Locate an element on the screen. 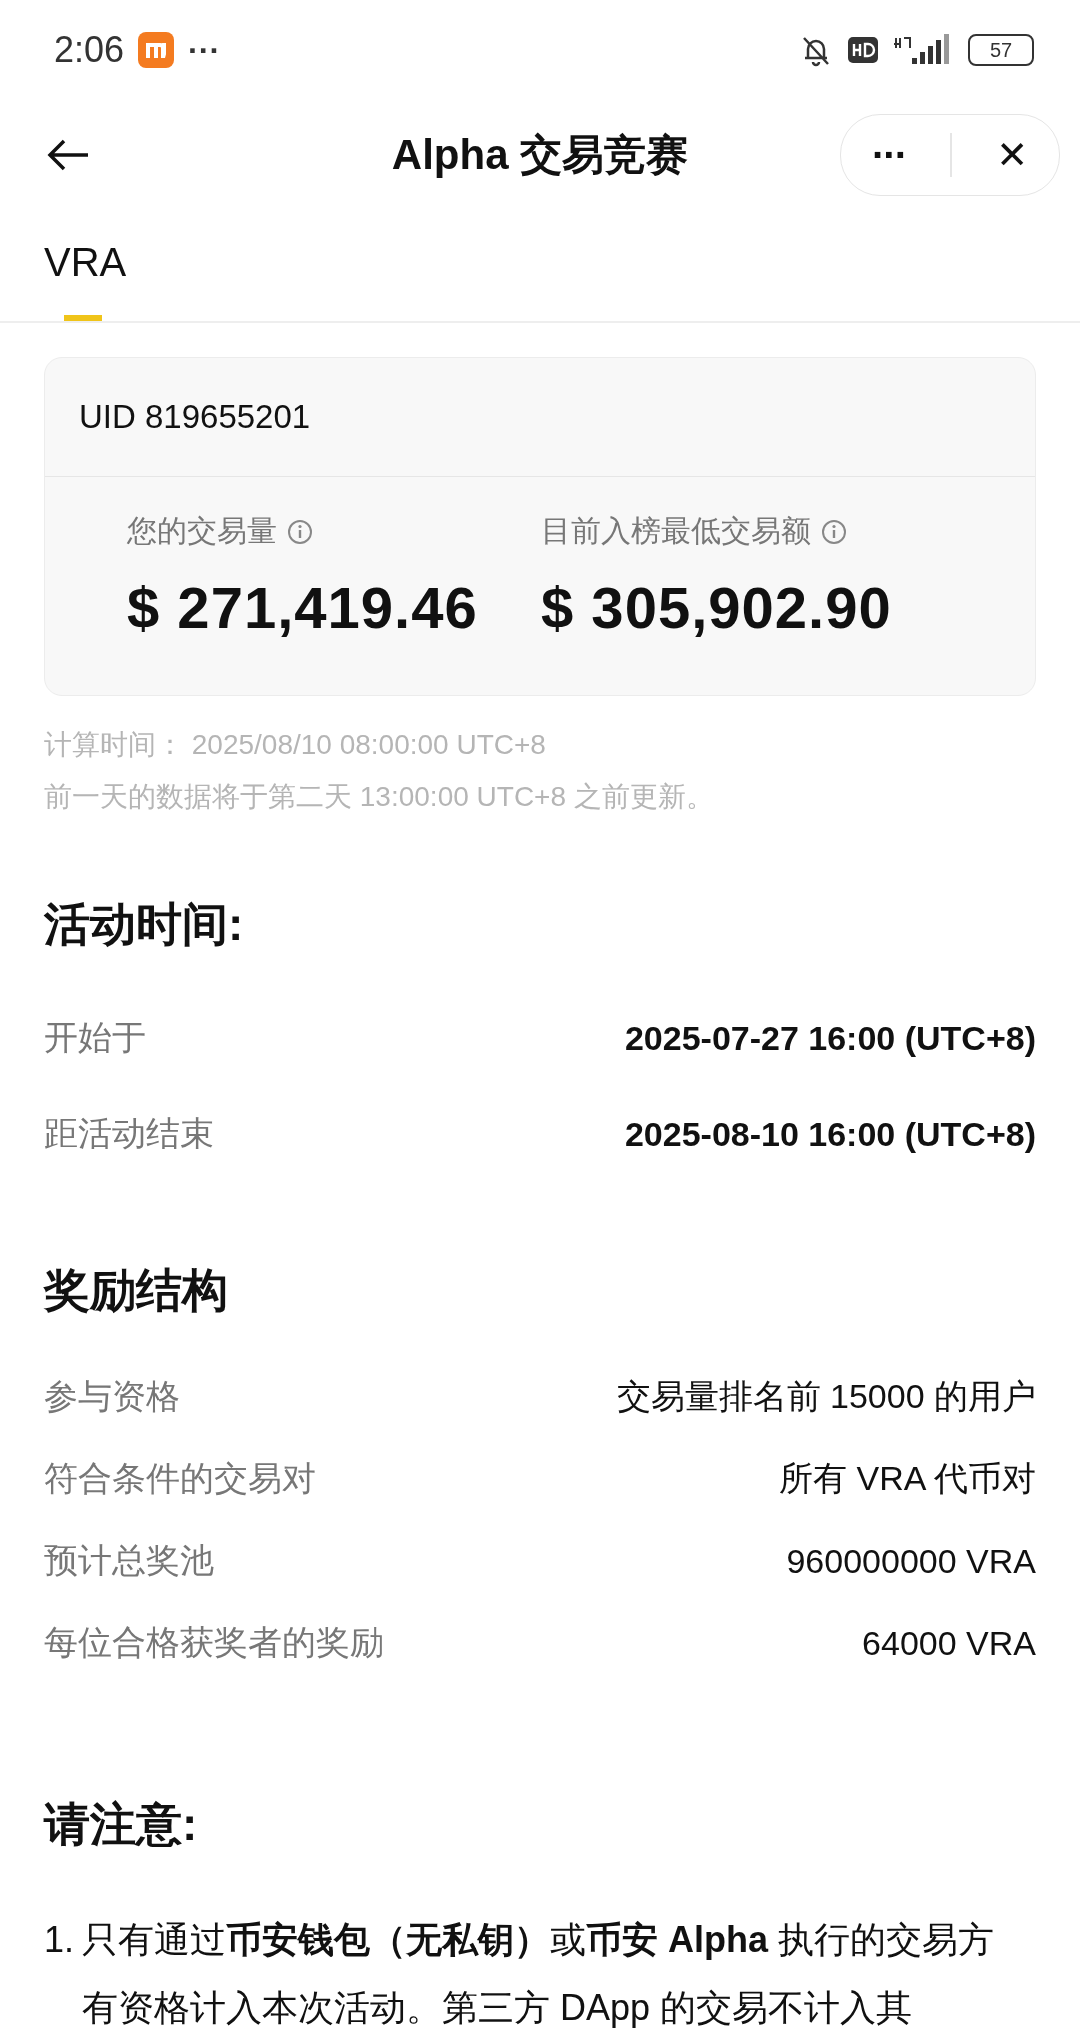 This screenshot has width=1080, height=2040. row-value: 2025-08-10 16:00 (UTC+8) is located at coordinates (830, 1134).